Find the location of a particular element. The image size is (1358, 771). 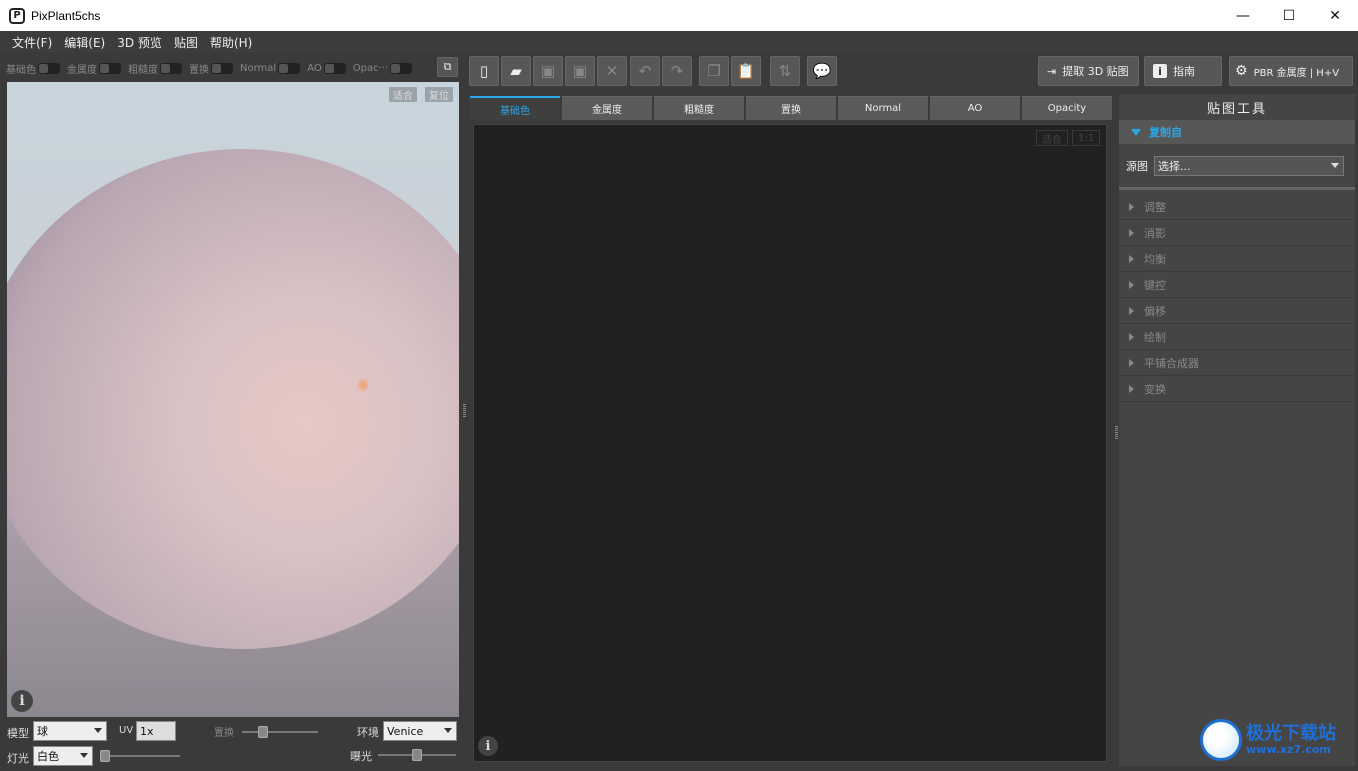

uv-label: UV is located at coordinates (126, 730).